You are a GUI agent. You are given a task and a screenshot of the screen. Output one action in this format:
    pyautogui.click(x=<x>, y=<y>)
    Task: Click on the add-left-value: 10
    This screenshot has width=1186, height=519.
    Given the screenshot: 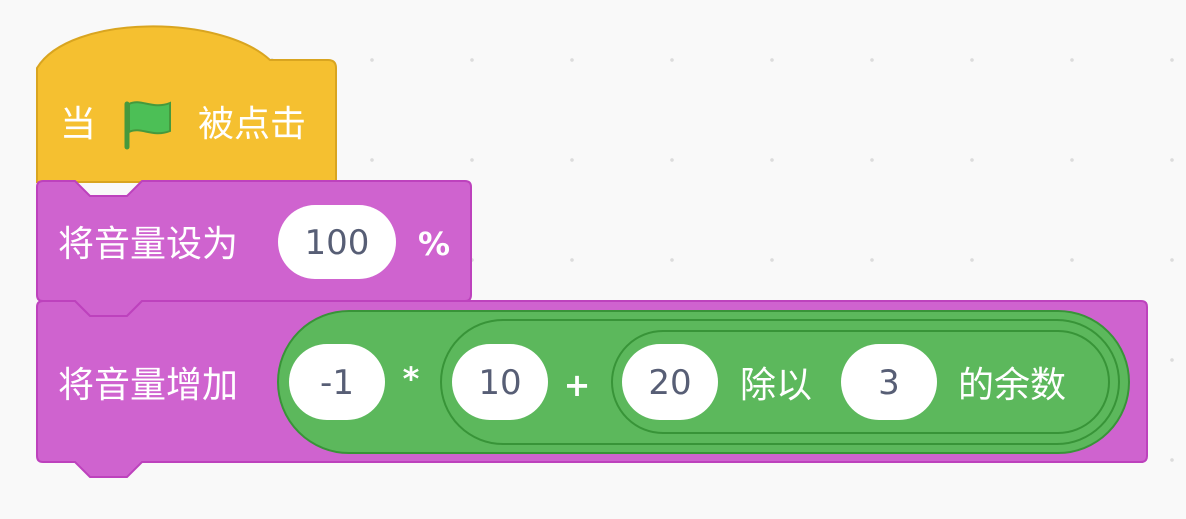 What is the action you would take?
    pyautogui.click(x=499, y=383)
    